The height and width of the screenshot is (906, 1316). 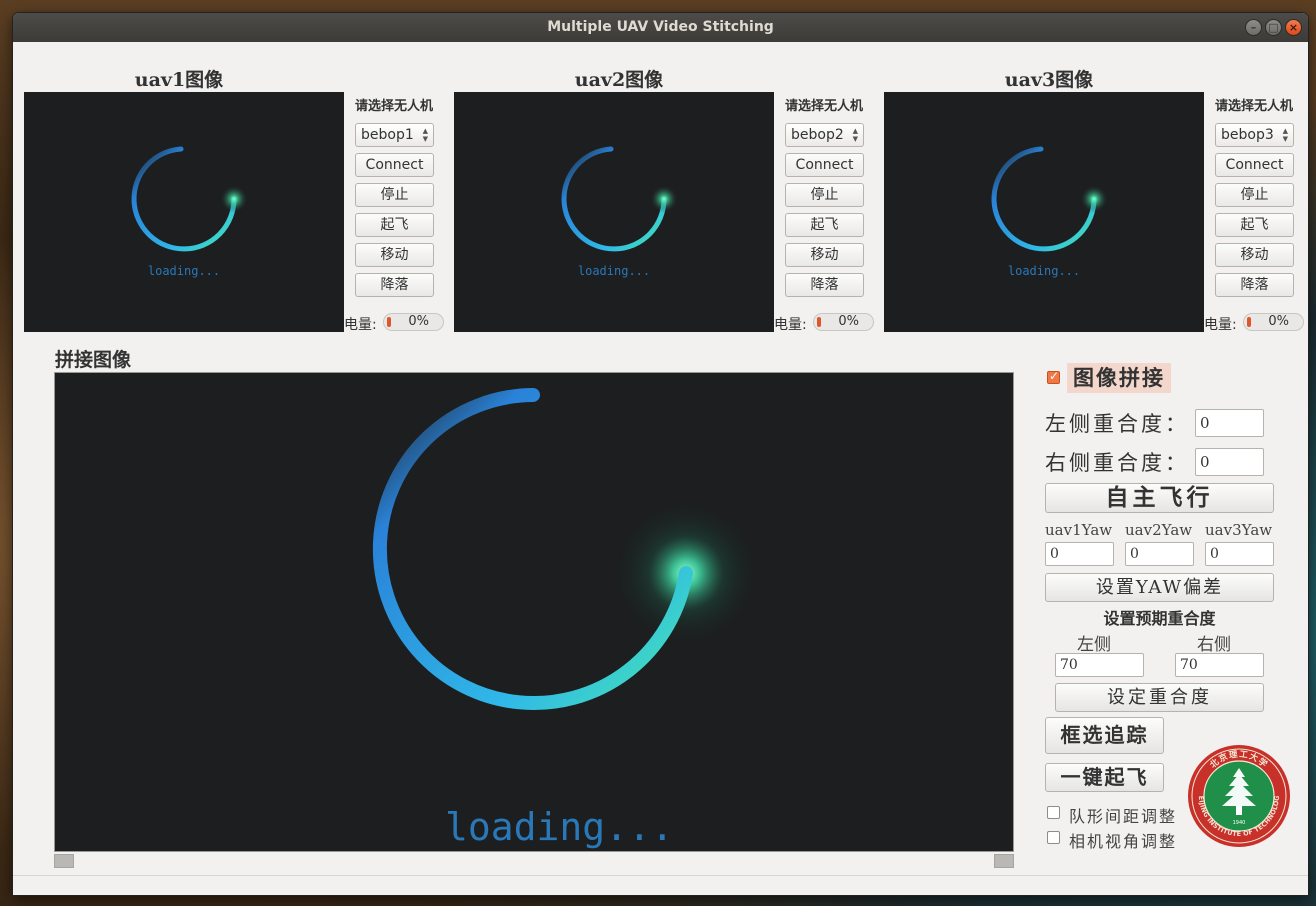 What do you see at coordinates (1053, 837) in the screenshot?
I see `camera-checkbox` at bounding box center [1053, 837].